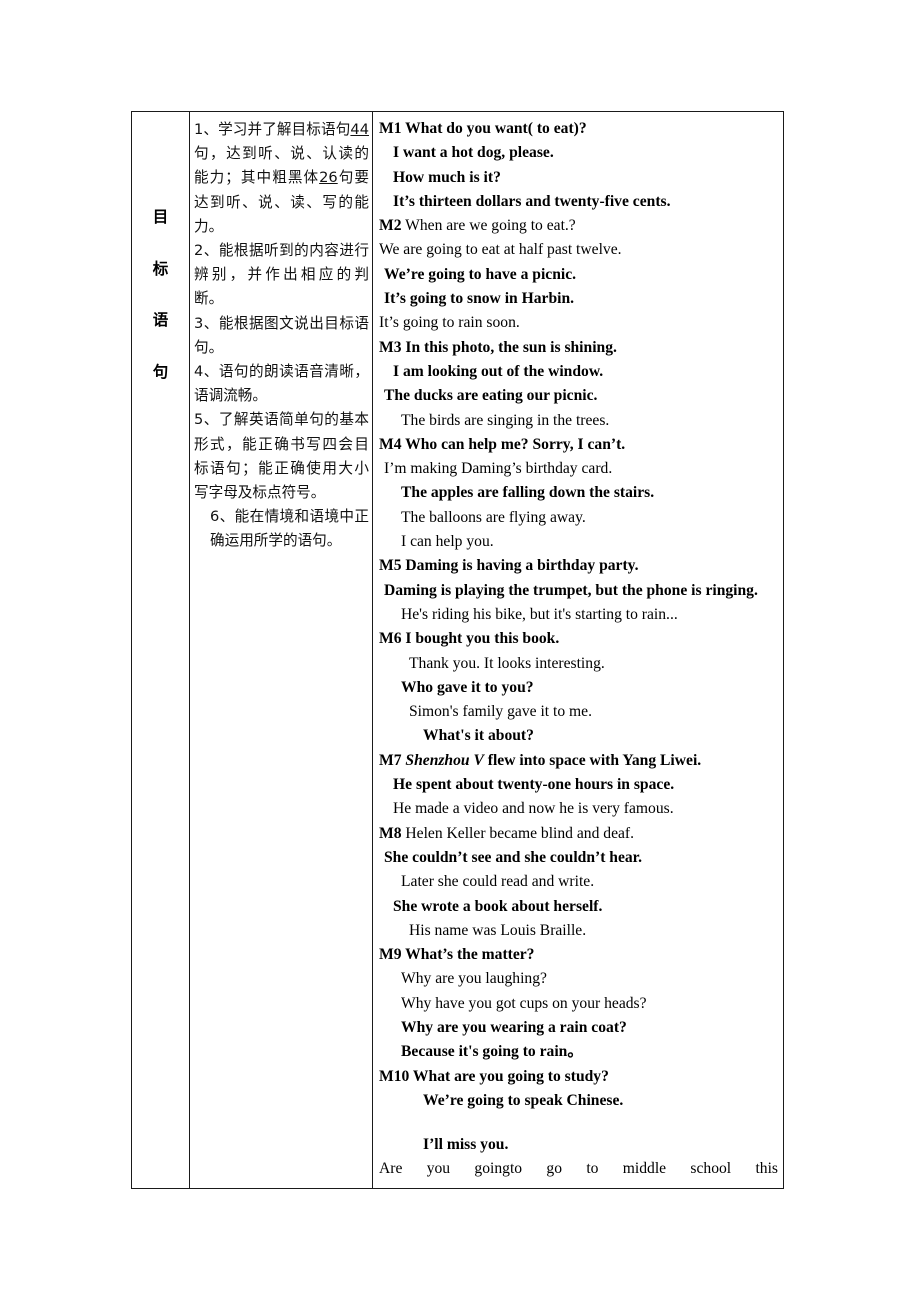 The height and width of the screenshot is (1302, 920). What do you see at coordinates (206, 129) in the screenshot?
I see `goal-1-part-a: 1、` at bounding box center [206, 129].